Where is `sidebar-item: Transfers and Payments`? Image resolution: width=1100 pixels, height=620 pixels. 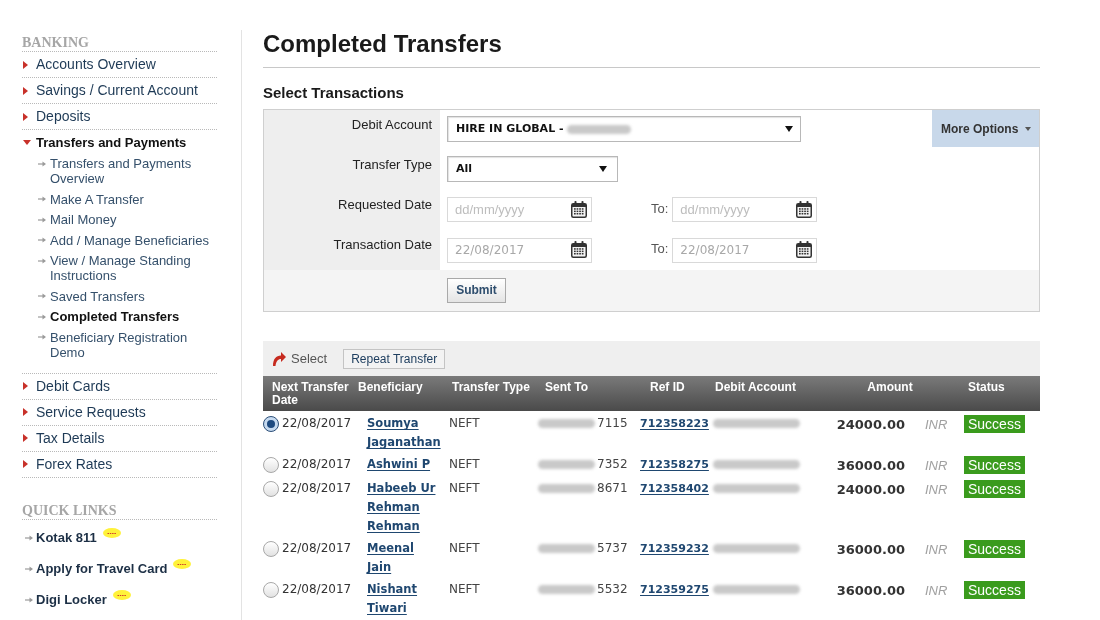 sidebar-item: Transfers and Payments is located at coordinates (111, 142).